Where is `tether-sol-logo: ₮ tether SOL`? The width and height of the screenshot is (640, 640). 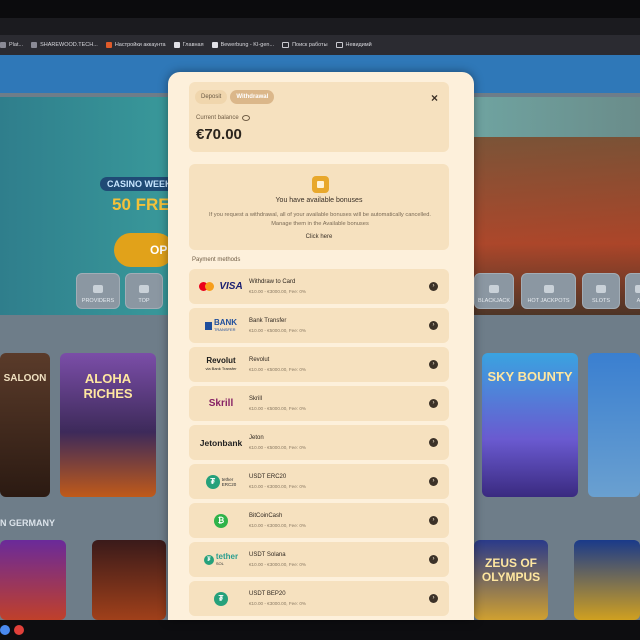 tether-sol-logo: ₮ tether SOL is located at coordinates (221, 559).